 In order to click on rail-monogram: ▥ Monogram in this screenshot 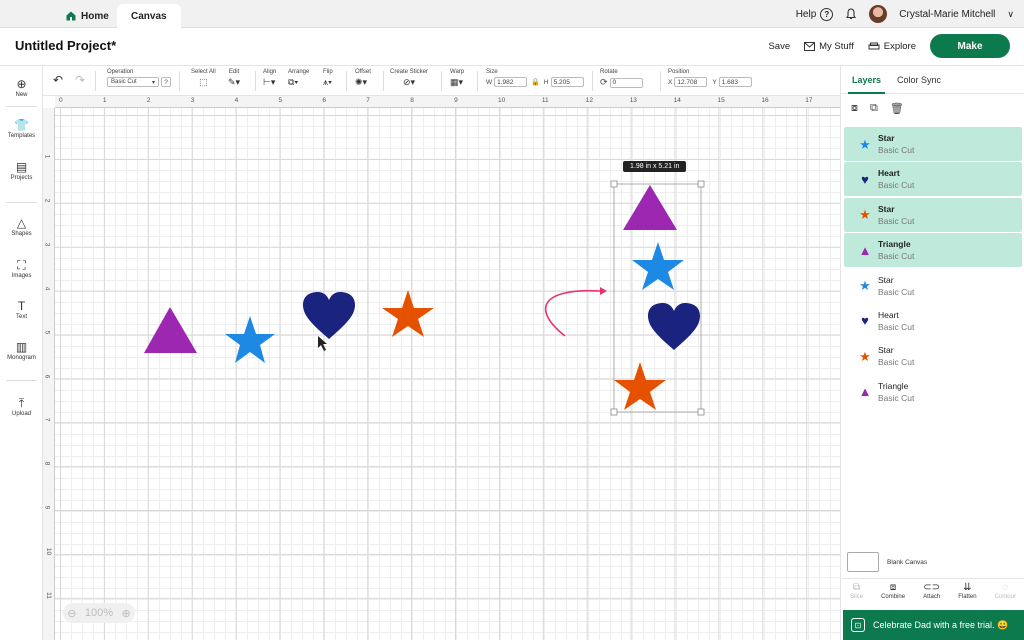, I will do `click(21, 350)`.